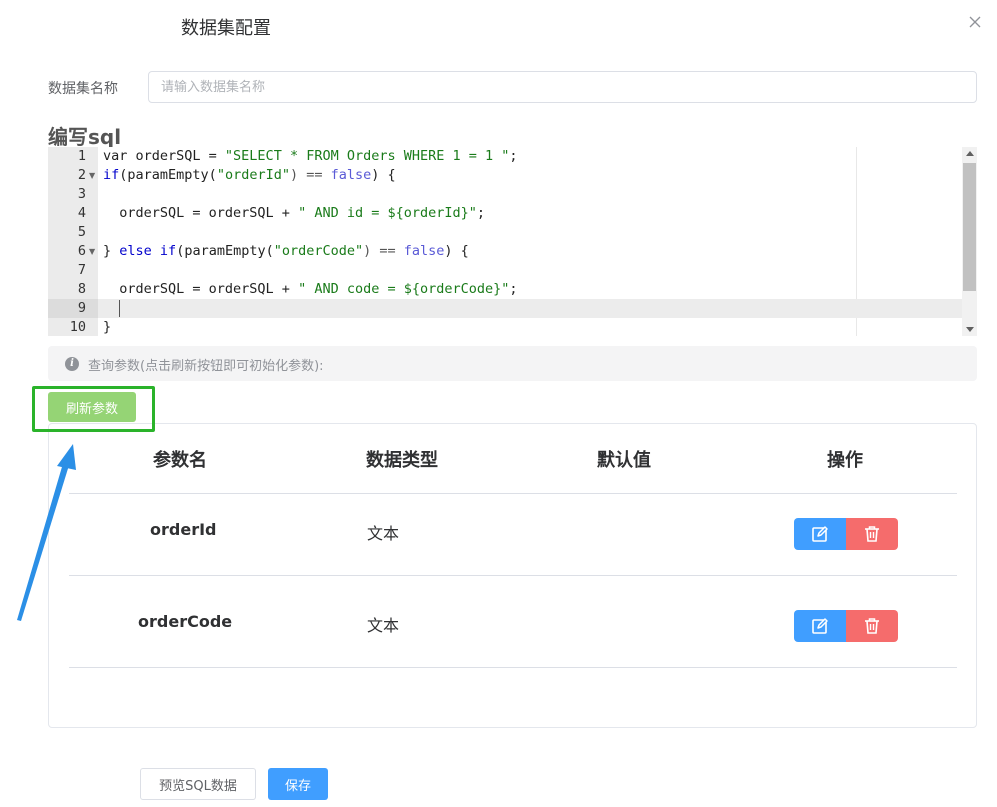 The height and width of the screenshot is (807, 997). What do you see at coordinates (185, 621) in the screenshot?
I see `param-name-cell: orderCode` at bounding box center [185, 621].